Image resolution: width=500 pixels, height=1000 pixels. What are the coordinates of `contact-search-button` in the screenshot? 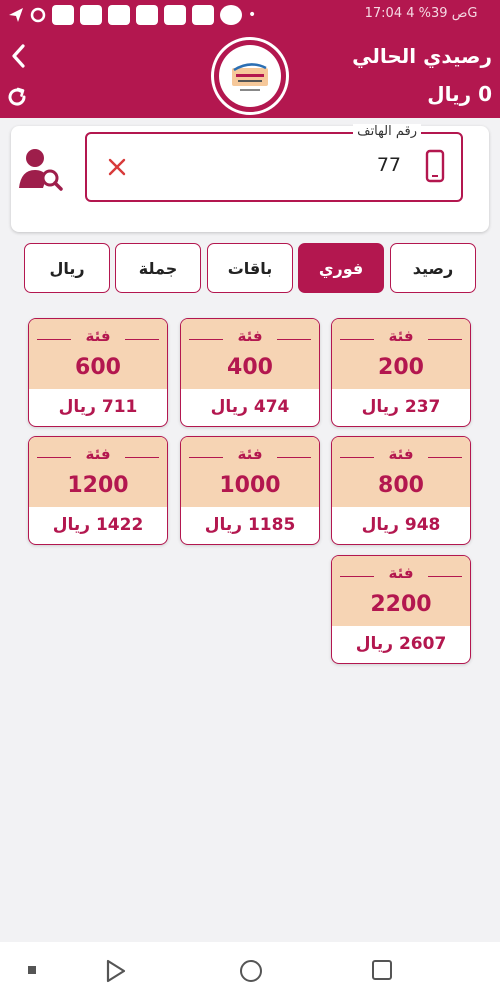 It's located at (40, 170).